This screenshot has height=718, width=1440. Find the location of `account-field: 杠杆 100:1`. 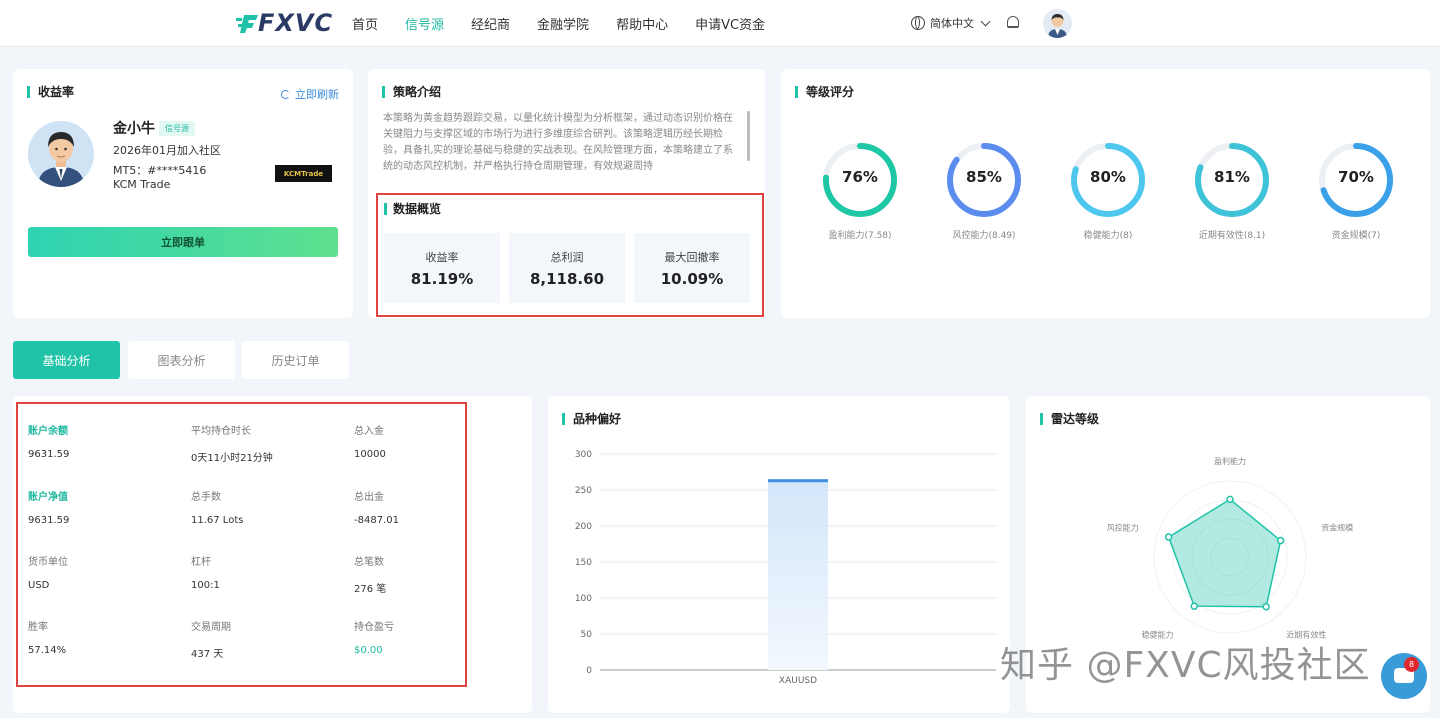

account-field: 杠杆 100:1 is located at coordinates (205, 572).